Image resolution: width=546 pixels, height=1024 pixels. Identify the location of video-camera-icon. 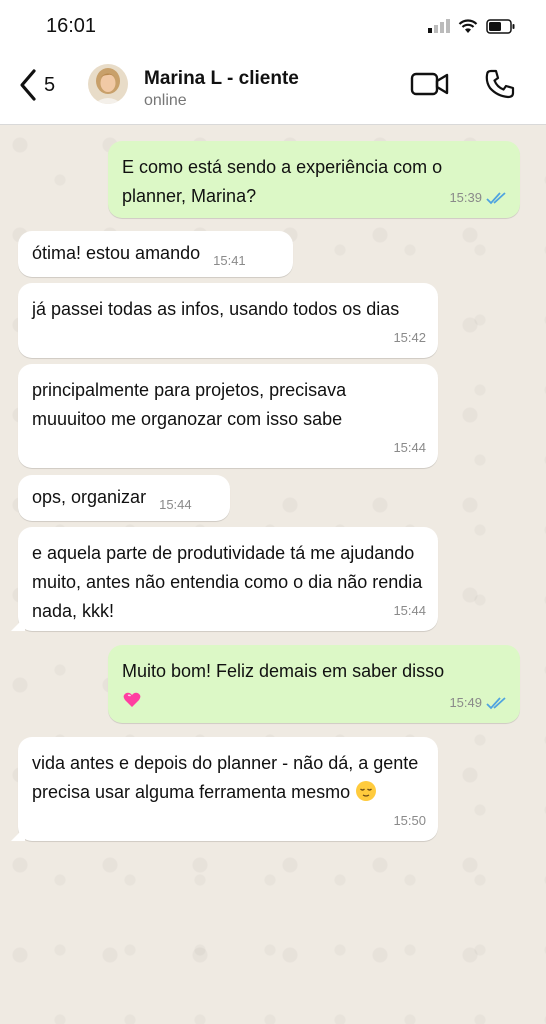
(429, 84).